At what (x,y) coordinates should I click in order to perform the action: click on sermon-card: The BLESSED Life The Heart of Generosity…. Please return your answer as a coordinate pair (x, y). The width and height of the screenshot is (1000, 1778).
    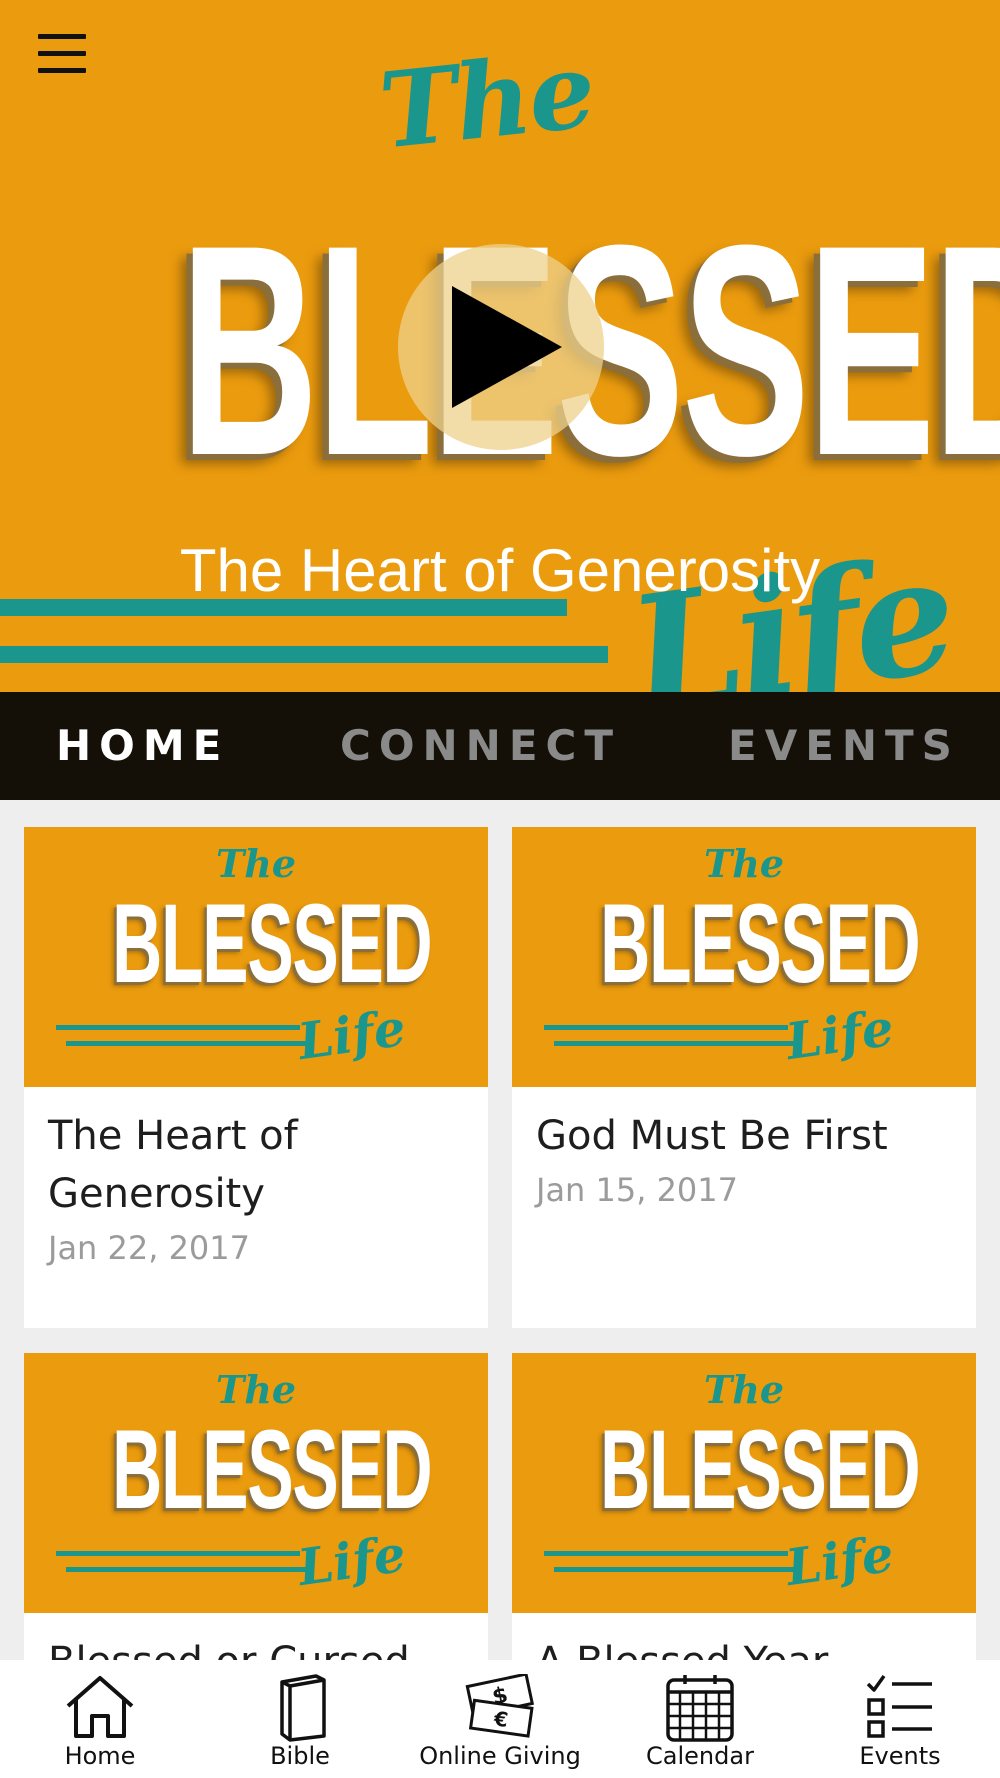
    Looking at the image, I should click on (256, 1077).